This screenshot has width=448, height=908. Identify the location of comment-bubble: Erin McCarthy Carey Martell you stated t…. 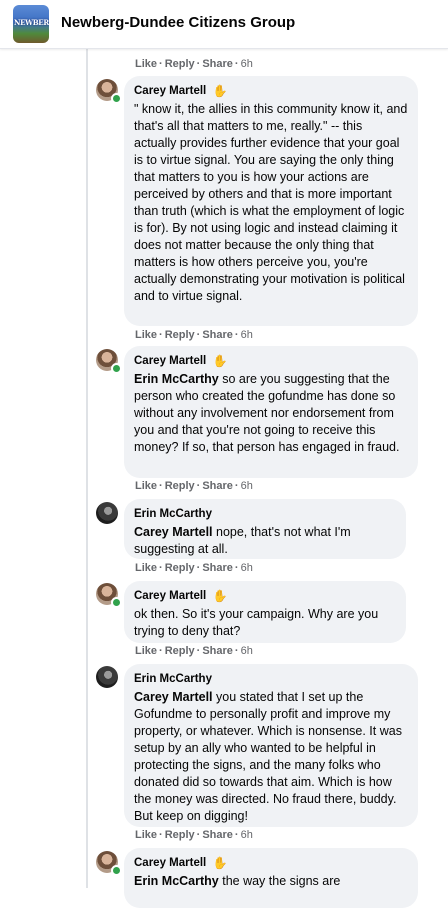
(271, 745).